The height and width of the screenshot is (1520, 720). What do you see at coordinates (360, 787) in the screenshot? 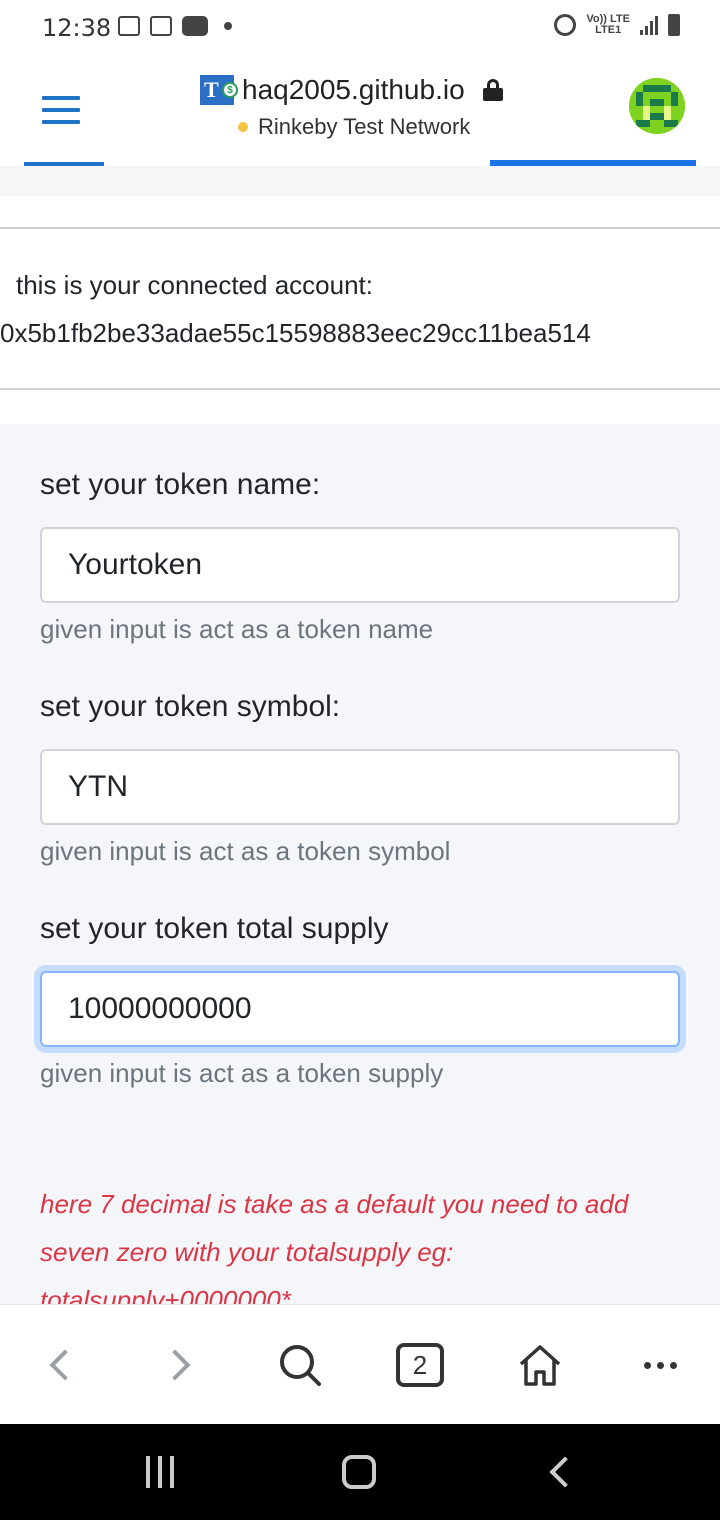
I see `token-symbol-input` at bounding box center [360, 787].